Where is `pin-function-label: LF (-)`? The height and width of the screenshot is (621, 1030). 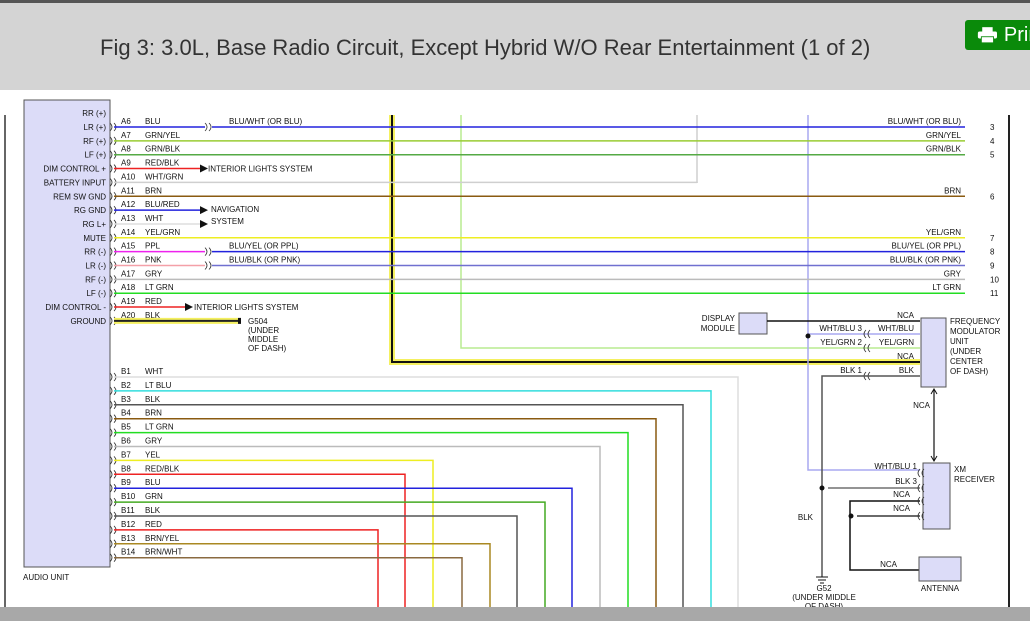 pin-function-label: LF (-) is located at coordinates (96, 293).